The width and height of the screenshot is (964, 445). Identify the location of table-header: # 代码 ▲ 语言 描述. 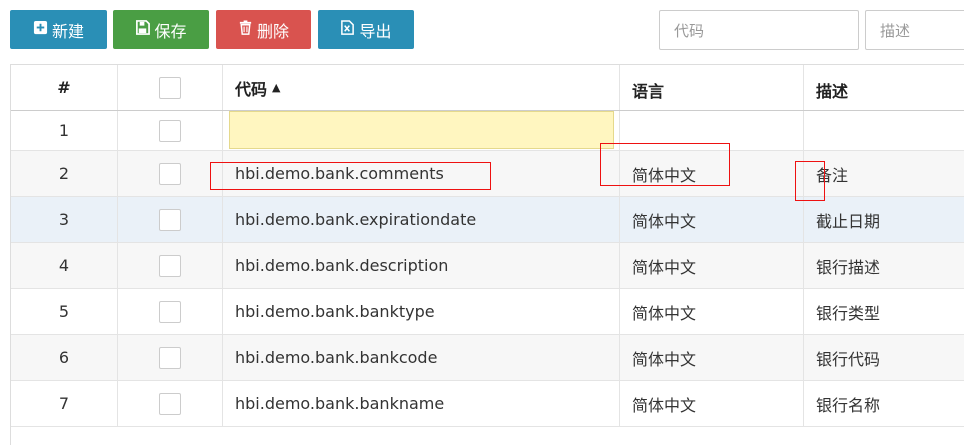
(487, 88).